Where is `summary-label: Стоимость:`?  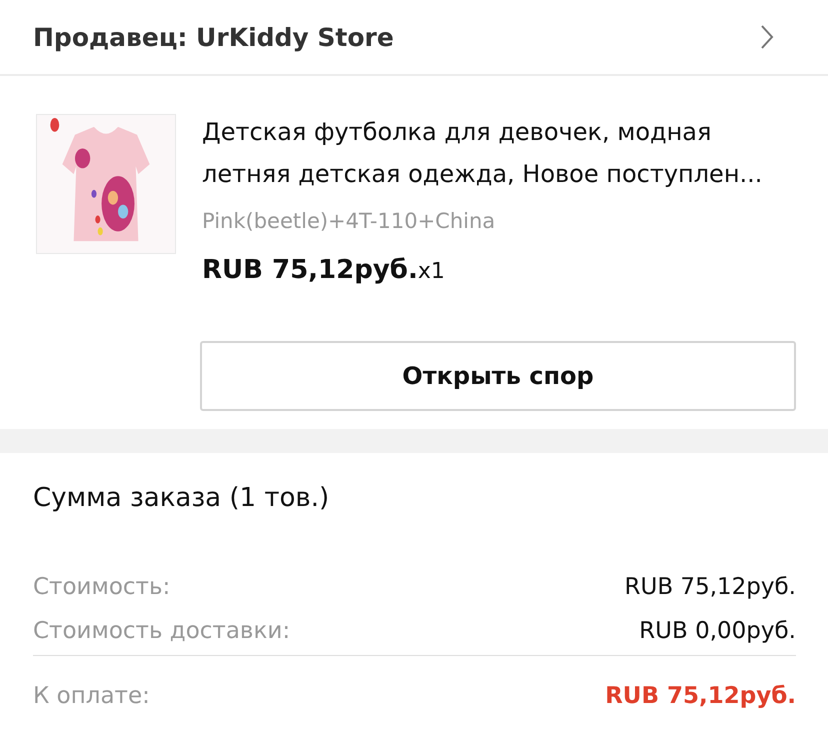
summary-label: Стоимость: is located at coordinates (101, 587).